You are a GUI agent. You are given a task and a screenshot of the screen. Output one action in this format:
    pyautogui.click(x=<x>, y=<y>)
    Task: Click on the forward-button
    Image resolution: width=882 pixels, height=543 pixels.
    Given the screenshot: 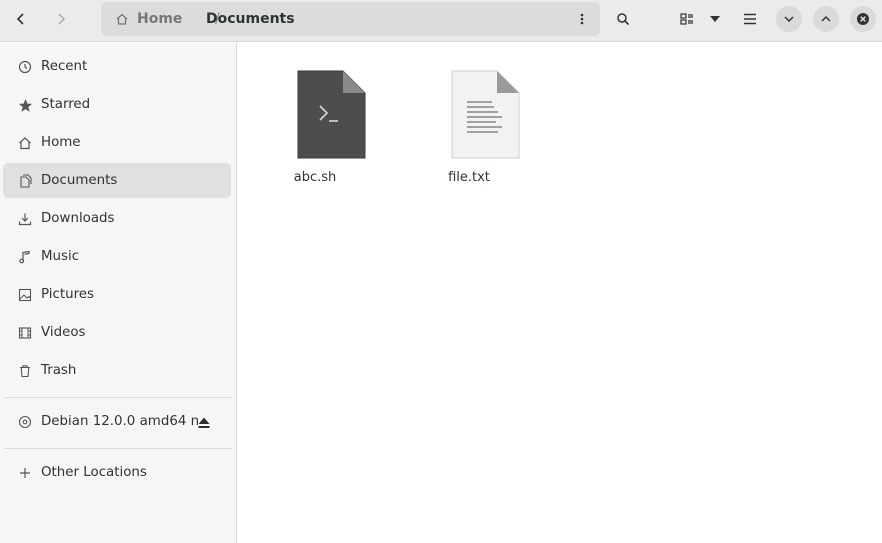 What is the action you would take?
    pyautogui.click(x=61, y=19)
    